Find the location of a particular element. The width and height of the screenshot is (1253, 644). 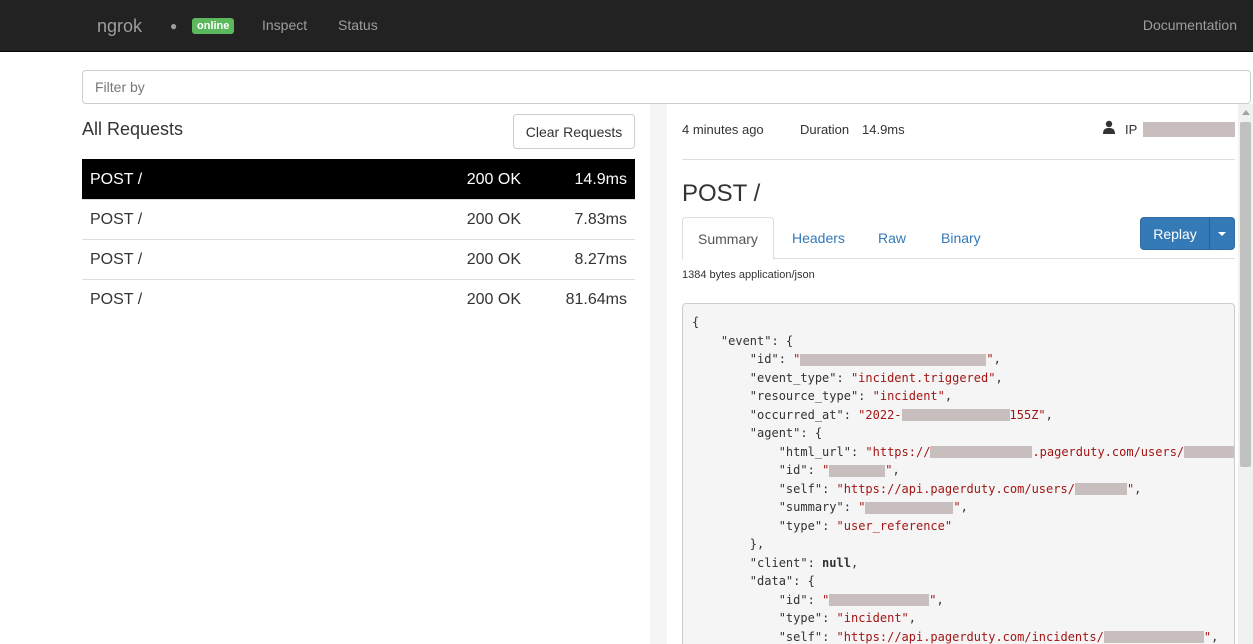

code-line: "type": "user_reference" is located at coordinates (865, 525).